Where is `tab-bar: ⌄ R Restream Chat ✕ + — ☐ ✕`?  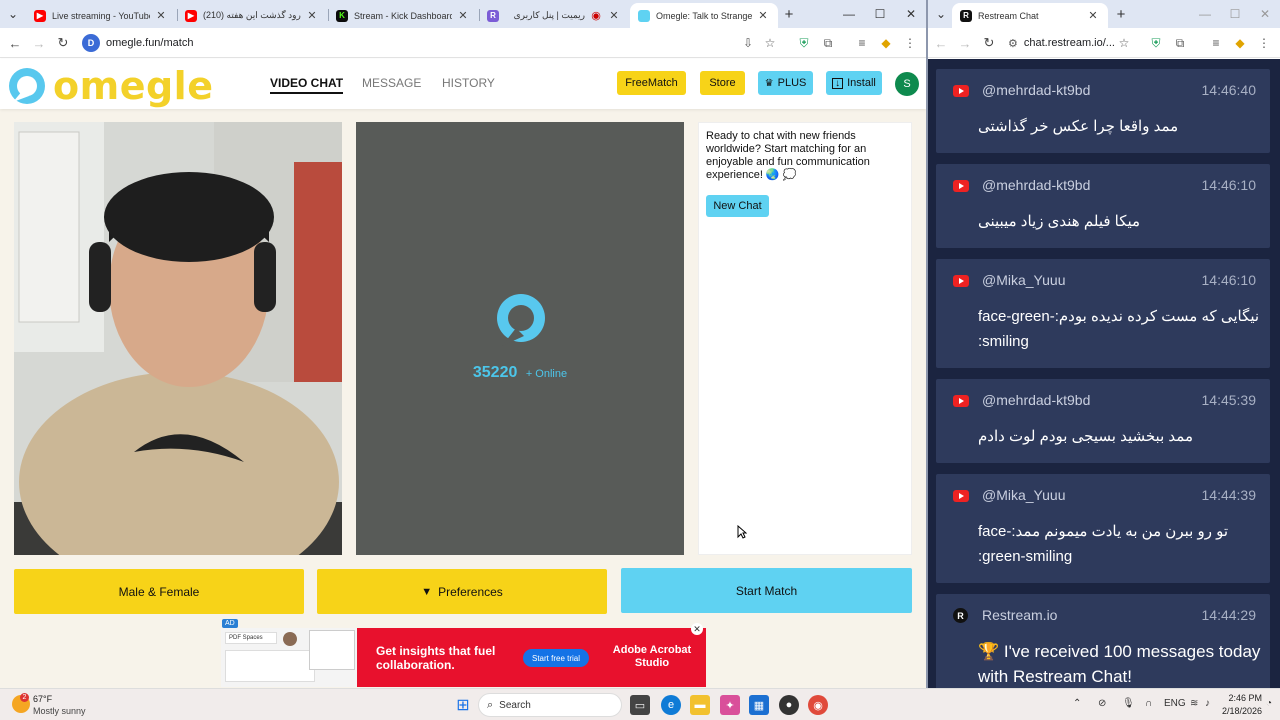
tab-bar: ⌄ R Restream Chat ✕ + — ☐ ✕ is located at coordinates (1104, 14).